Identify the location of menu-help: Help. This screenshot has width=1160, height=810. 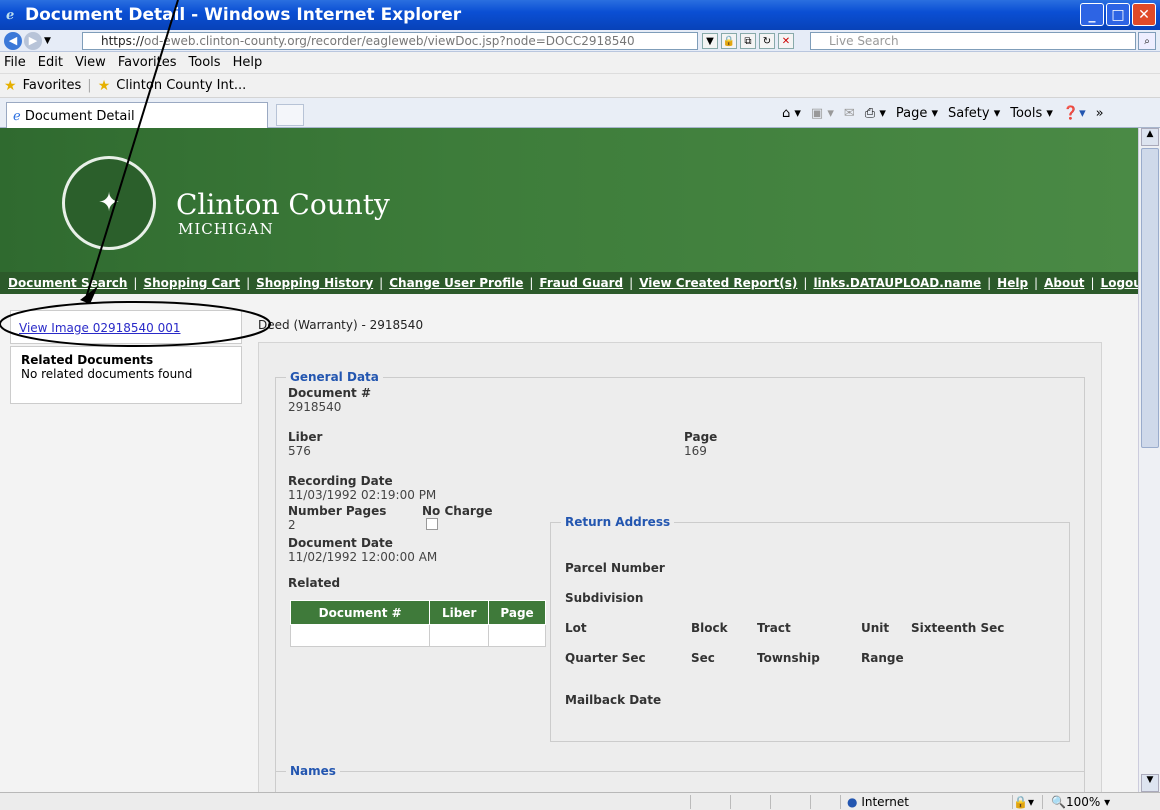
(248, 62).